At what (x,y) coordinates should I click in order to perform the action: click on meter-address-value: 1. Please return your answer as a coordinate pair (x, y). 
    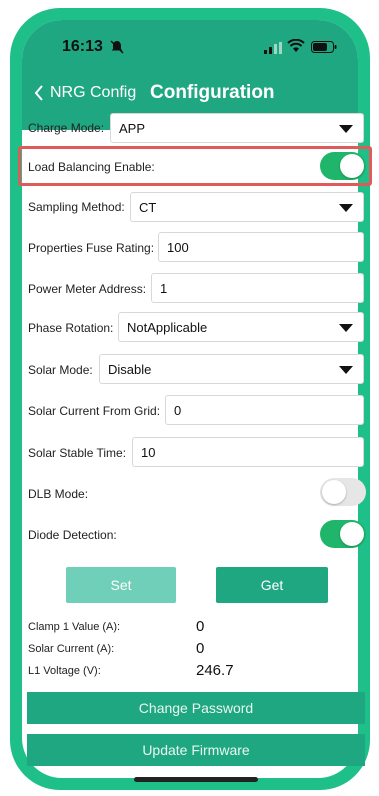
    Looking at the image, I should click on (164, 288).